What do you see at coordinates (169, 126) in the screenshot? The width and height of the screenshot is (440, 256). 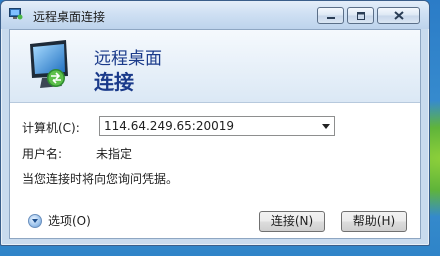 I see `computer-value: 114.64.249.65:20019` at bounding box center [169, 126].